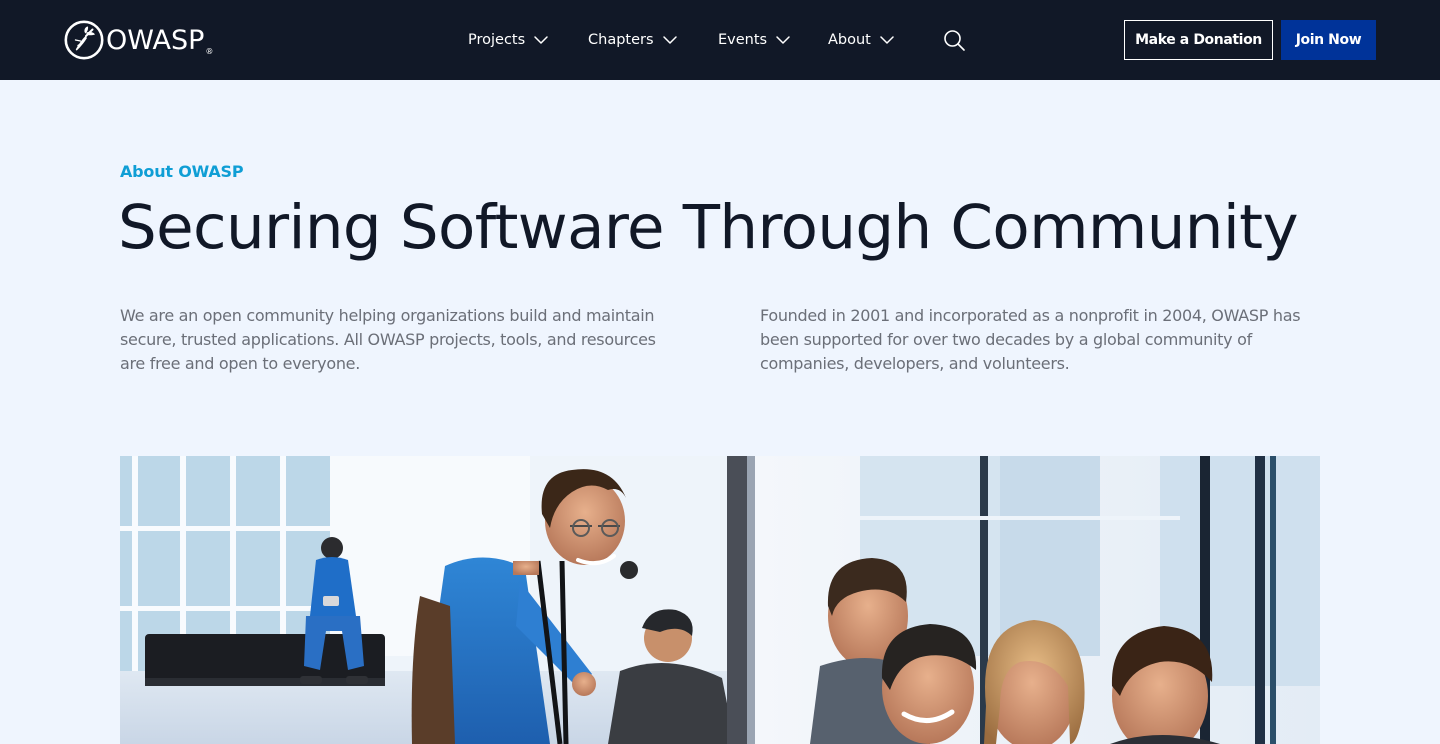 The height and width of the screenshot is (744, 1440). Describe the element at coordinates (743, 40) in the screenshot. I see `nav-events-label: Events` at that location.